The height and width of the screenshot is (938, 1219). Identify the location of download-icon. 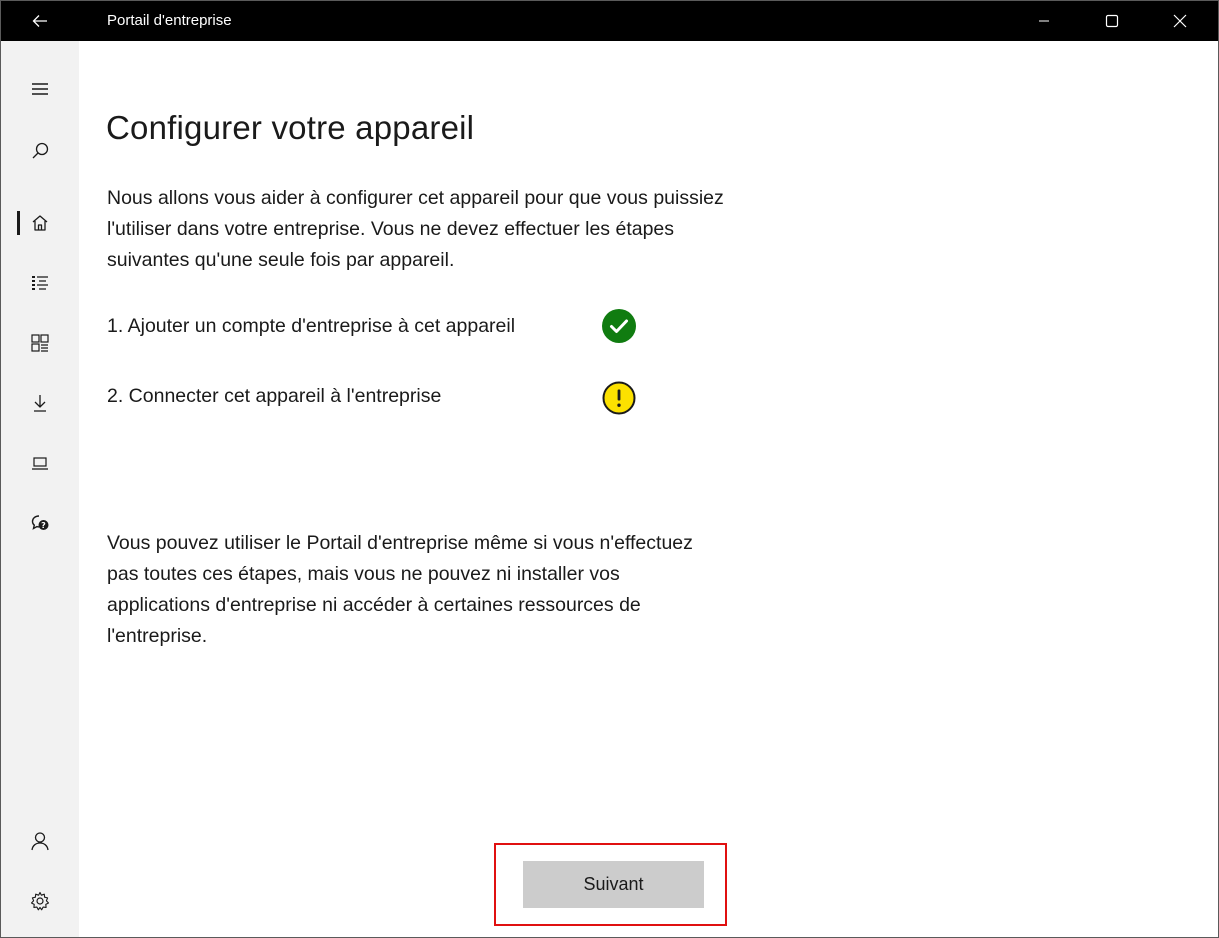
(40, 403).